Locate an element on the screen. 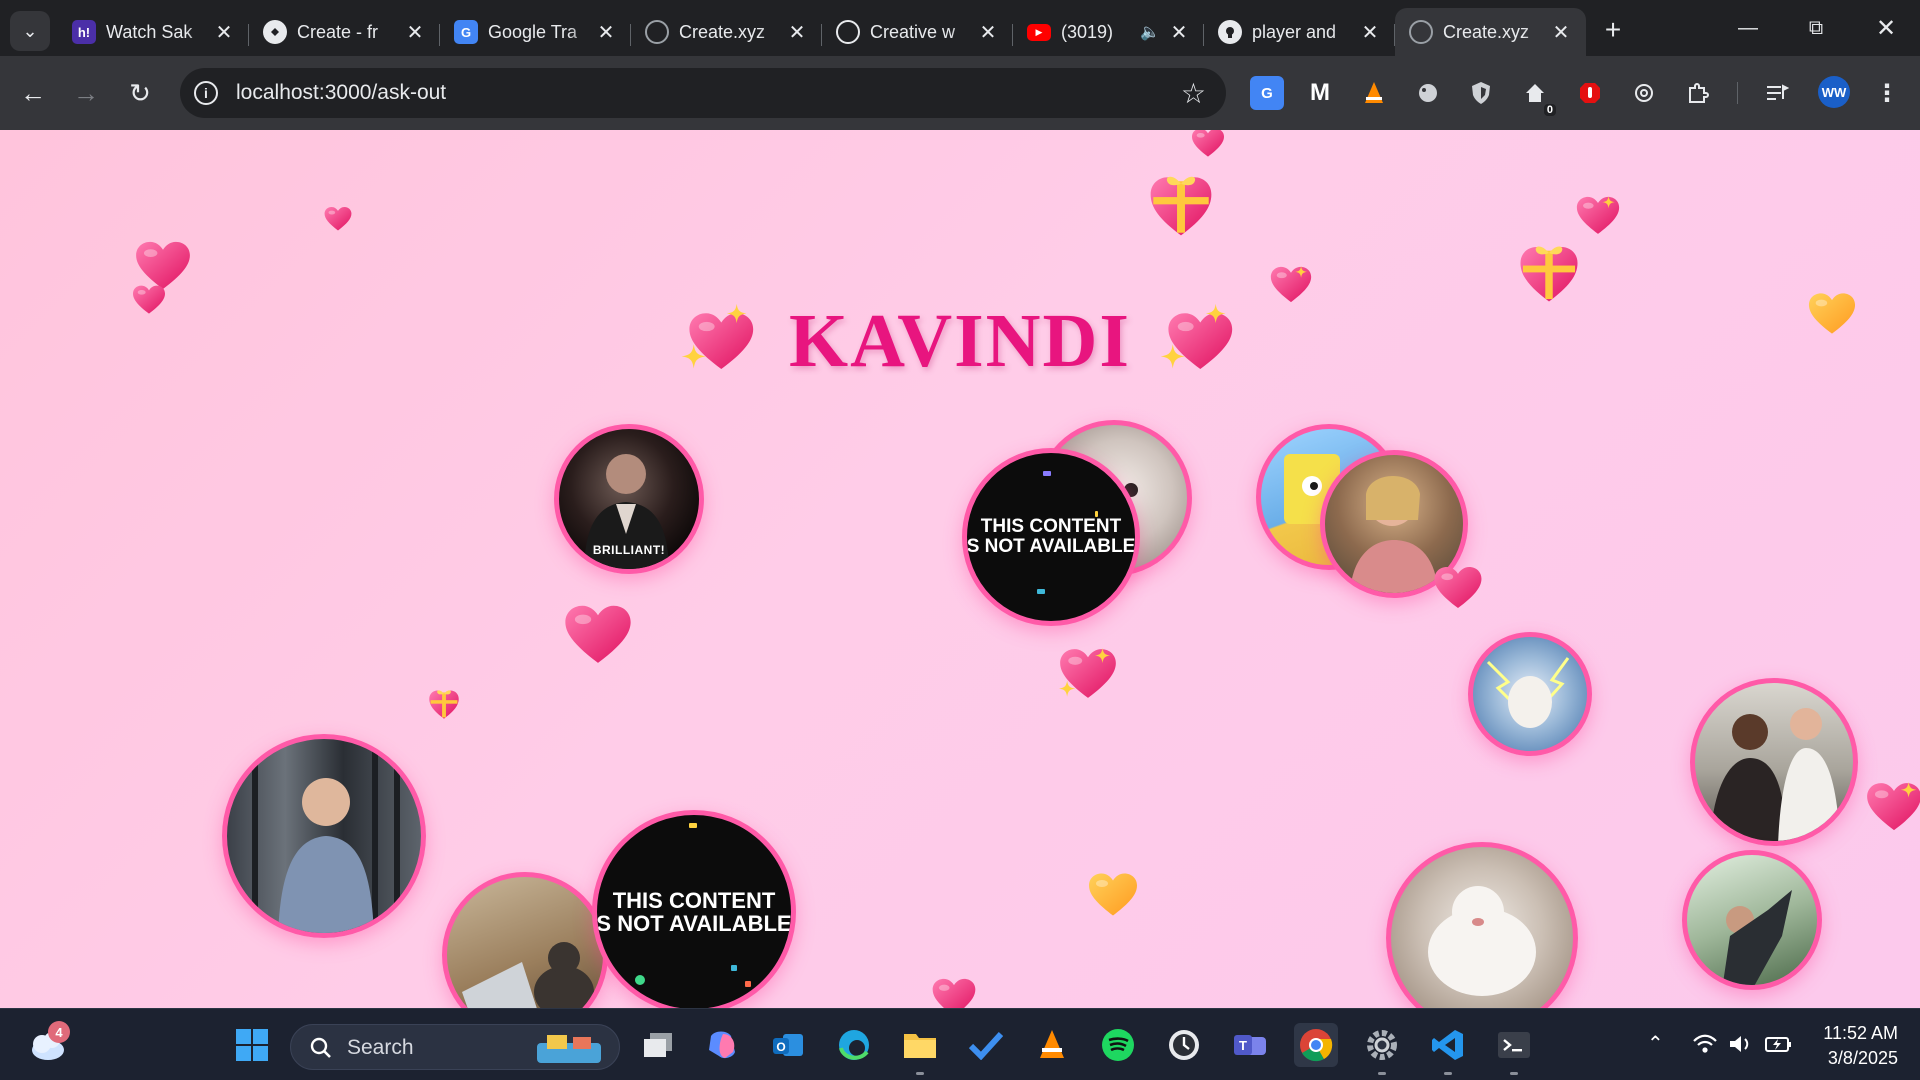  google-translate-extension-icon: G is located at coordinates (1267, 93).